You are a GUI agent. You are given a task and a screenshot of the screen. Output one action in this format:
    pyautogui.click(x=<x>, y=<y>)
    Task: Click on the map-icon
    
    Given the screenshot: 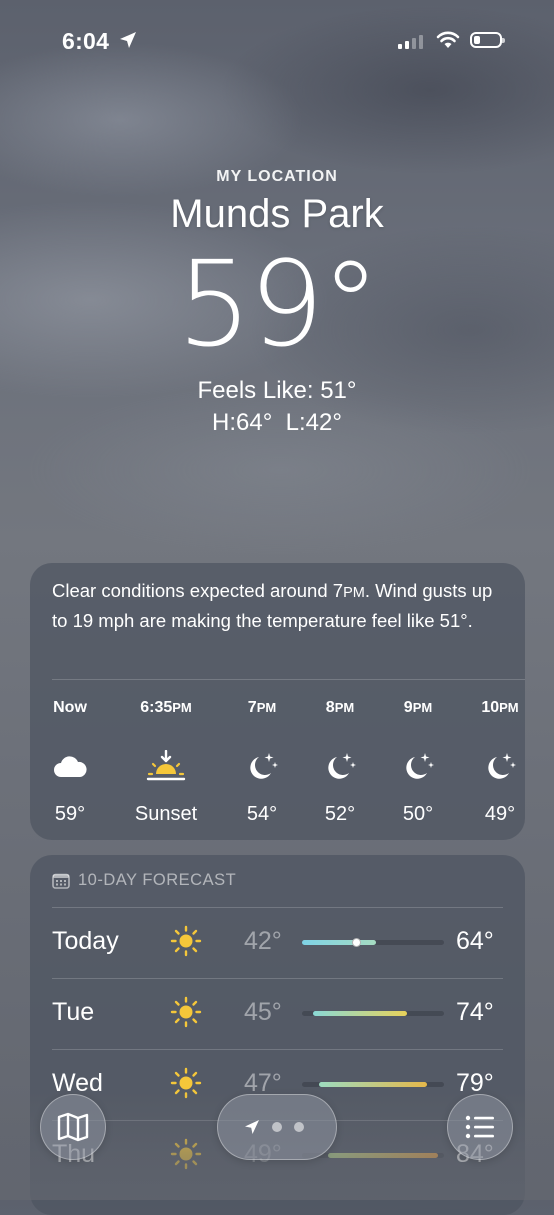 What is the action you would take?
    pyautogui.click(x=73, y=1127)
    